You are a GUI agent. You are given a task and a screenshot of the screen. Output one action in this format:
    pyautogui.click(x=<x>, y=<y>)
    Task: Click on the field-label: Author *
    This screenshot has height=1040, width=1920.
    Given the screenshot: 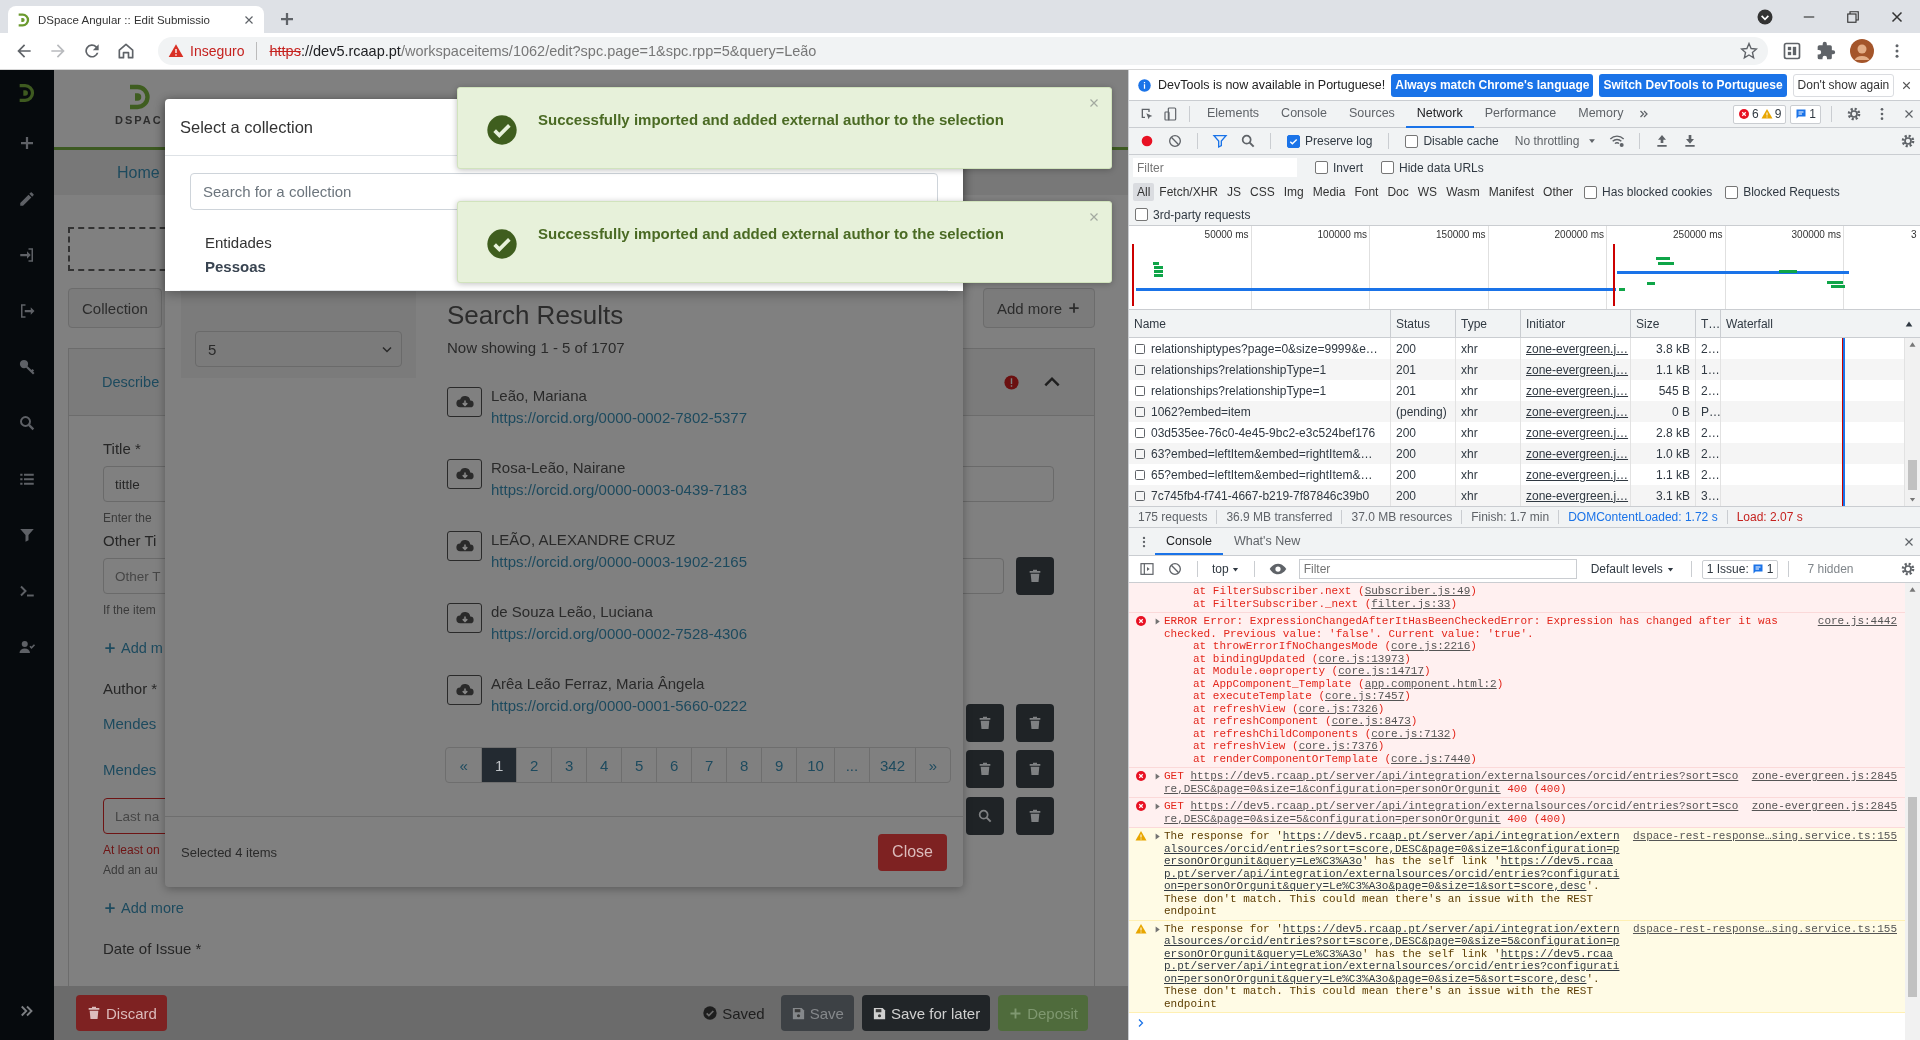 What is the action you would take?
    pyautogui.click(x=130, y=688)
    